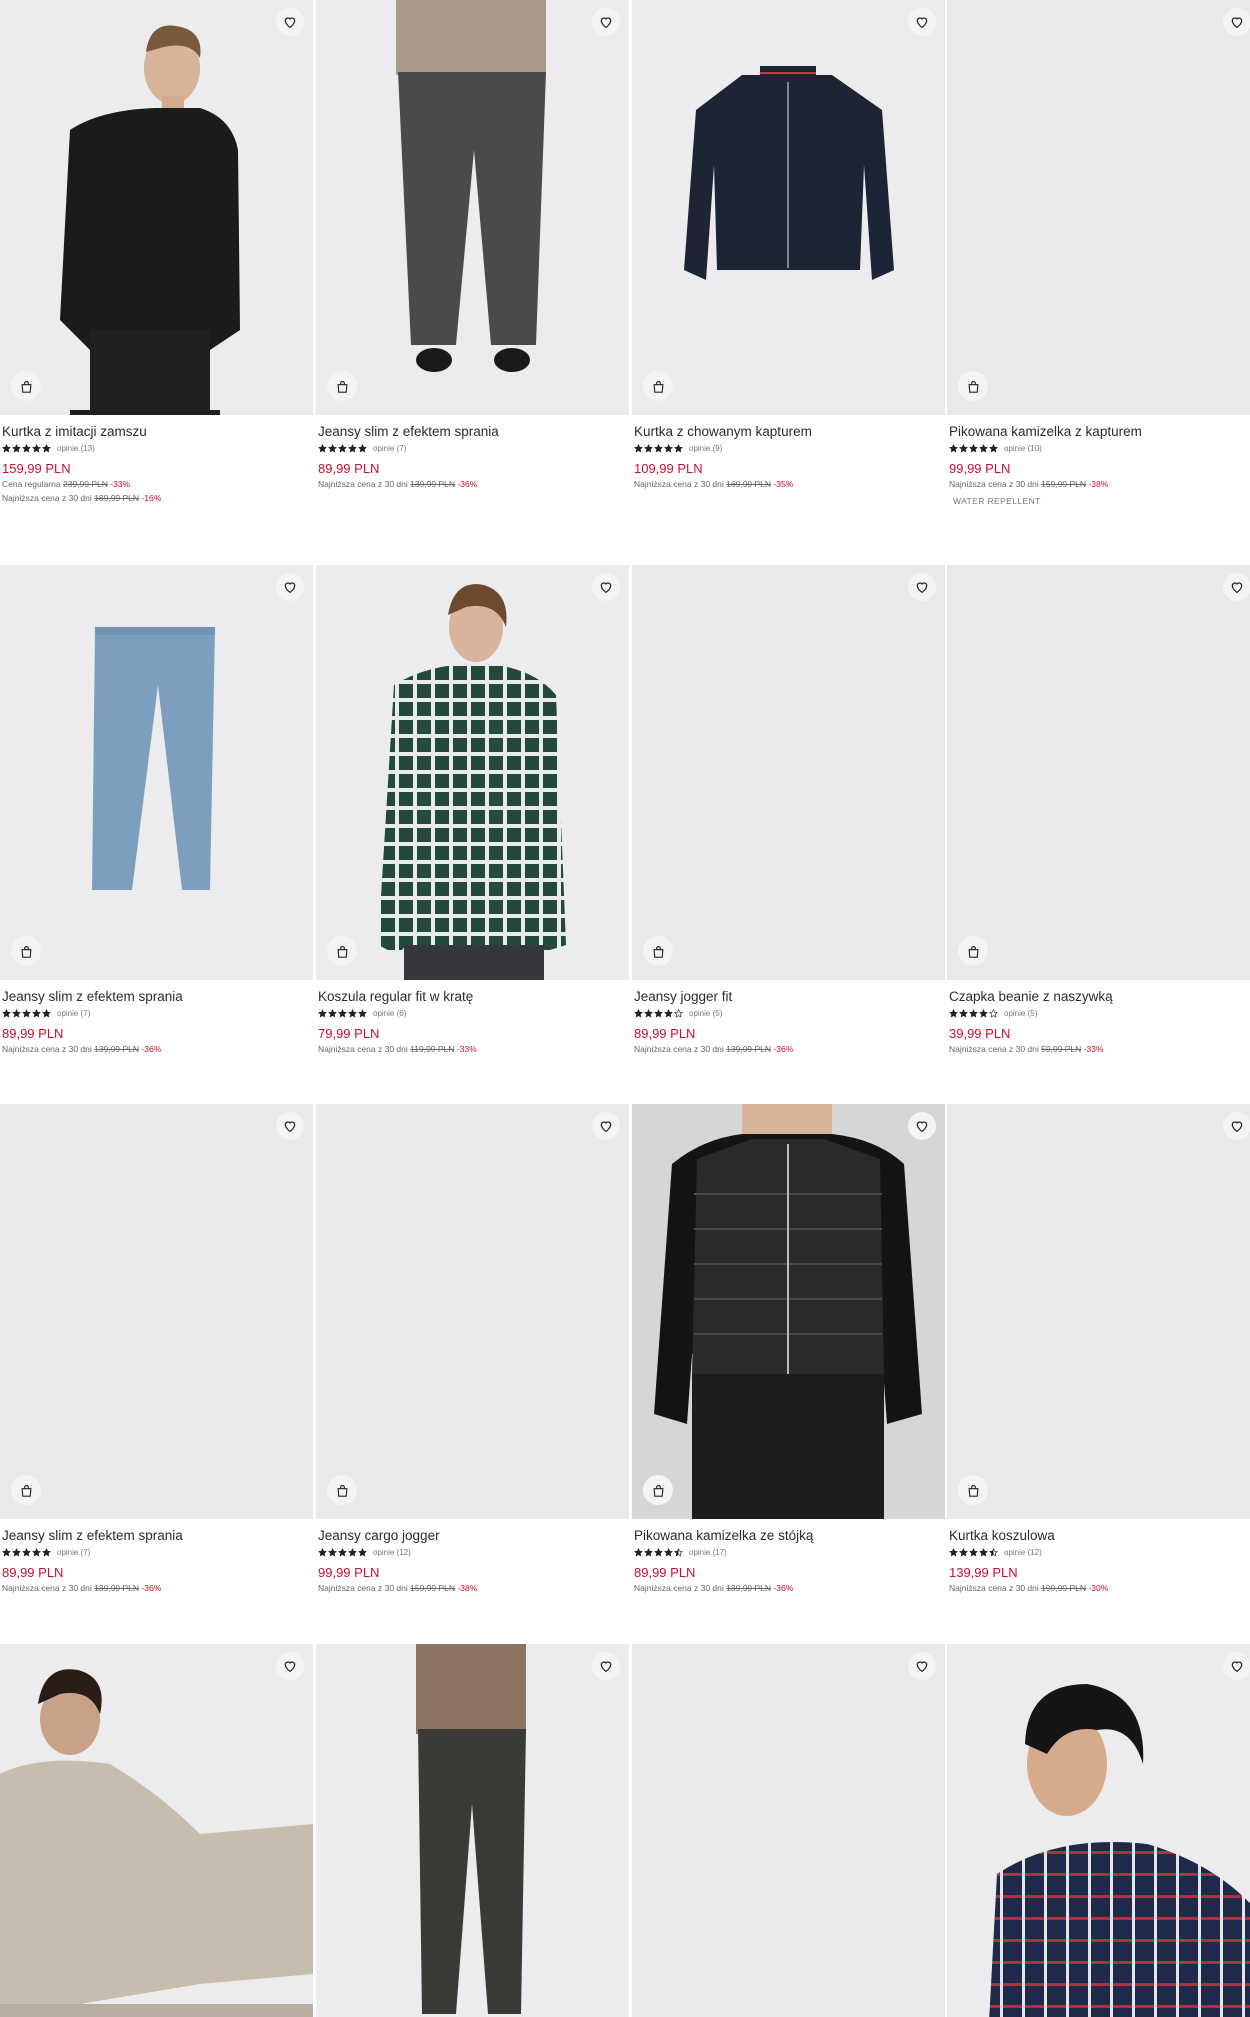  I want to click on product-name: Kurtka z imitacji zamszu, so click(156, 431).